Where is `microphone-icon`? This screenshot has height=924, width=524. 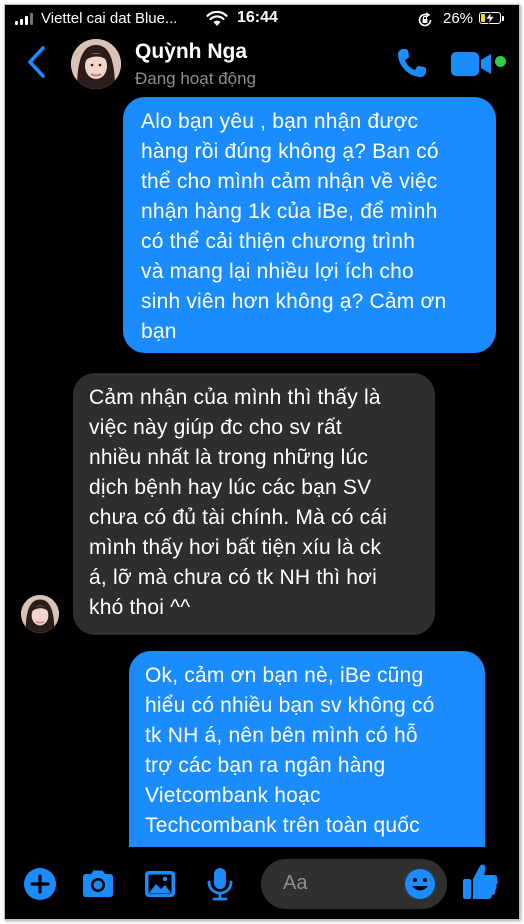
microphone-icon is located at coordinates (220, 884).